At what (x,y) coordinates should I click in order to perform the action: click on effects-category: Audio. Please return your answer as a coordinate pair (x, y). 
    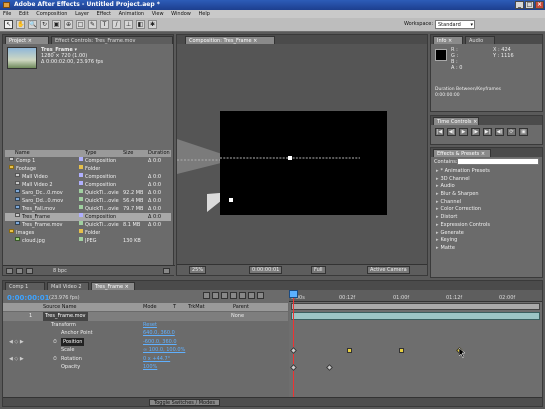
    Looking at the image, I should click on (487, 187).